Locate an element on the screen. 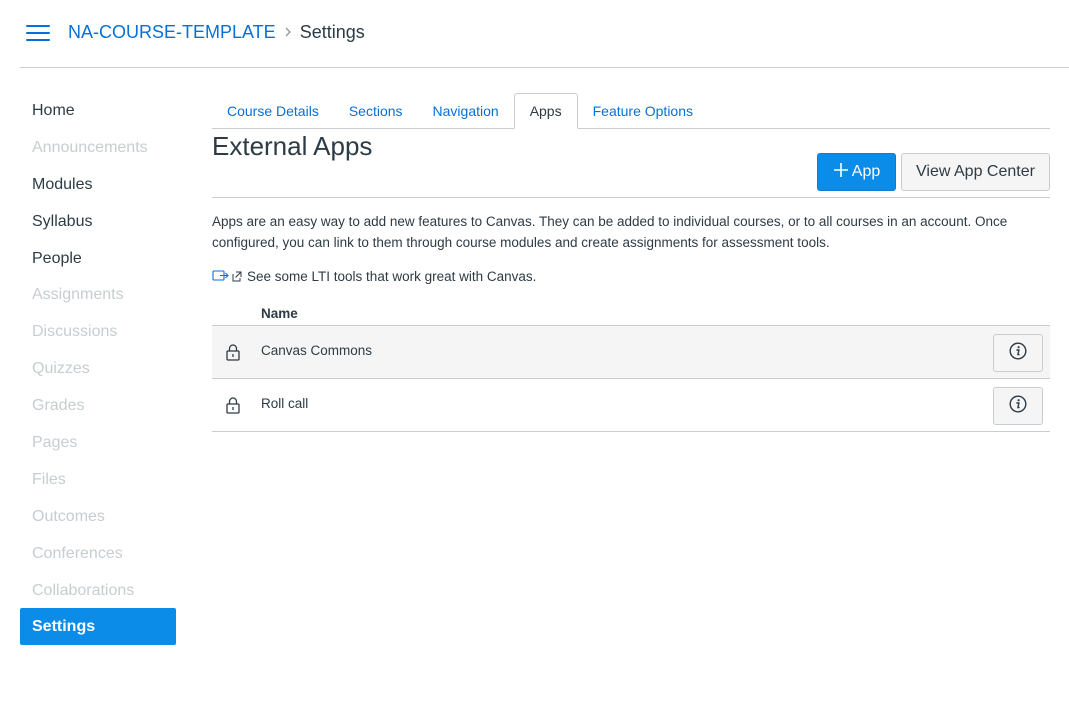 The height and width of the screenshot is (709, 1069). view-app-center-button: View App Center is located at coordinates (975, 172).